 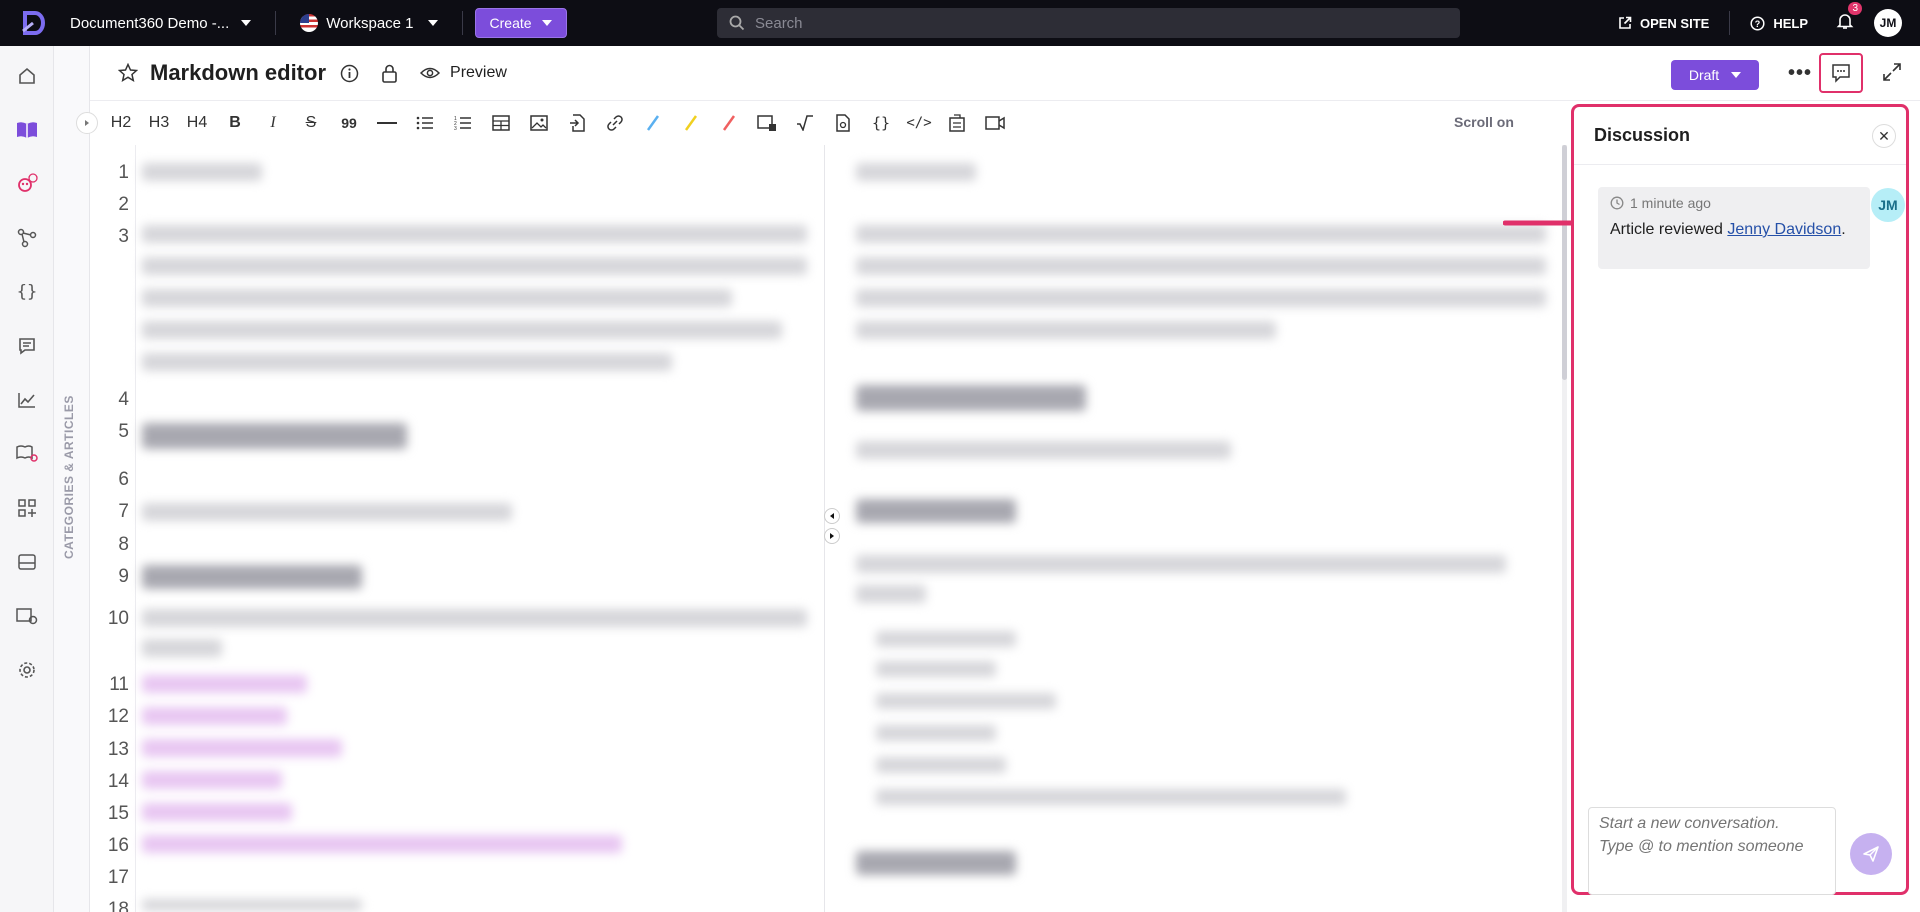 What do you see at coordinates (159, 123) in the screenshot?
I see `heading3-button: H3` at bounding box center [159, 123].